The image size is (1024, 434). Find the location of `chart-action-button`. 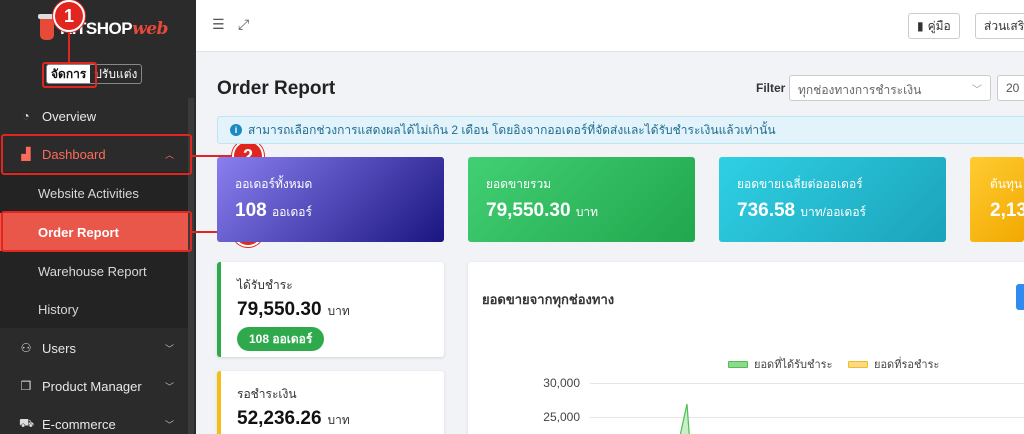

chart-action-button is located at coordinates (1020, 297).